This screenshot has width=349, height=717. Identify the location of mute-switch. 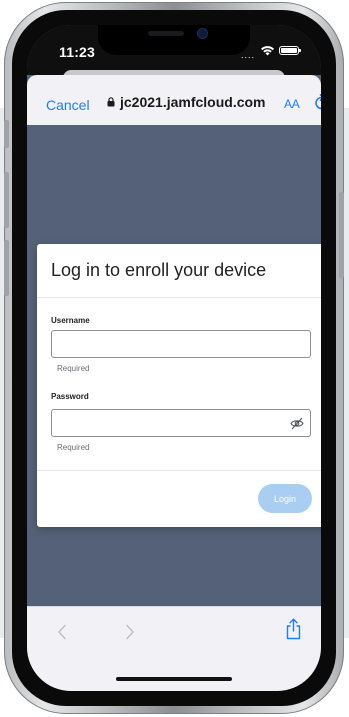
(6, 134).